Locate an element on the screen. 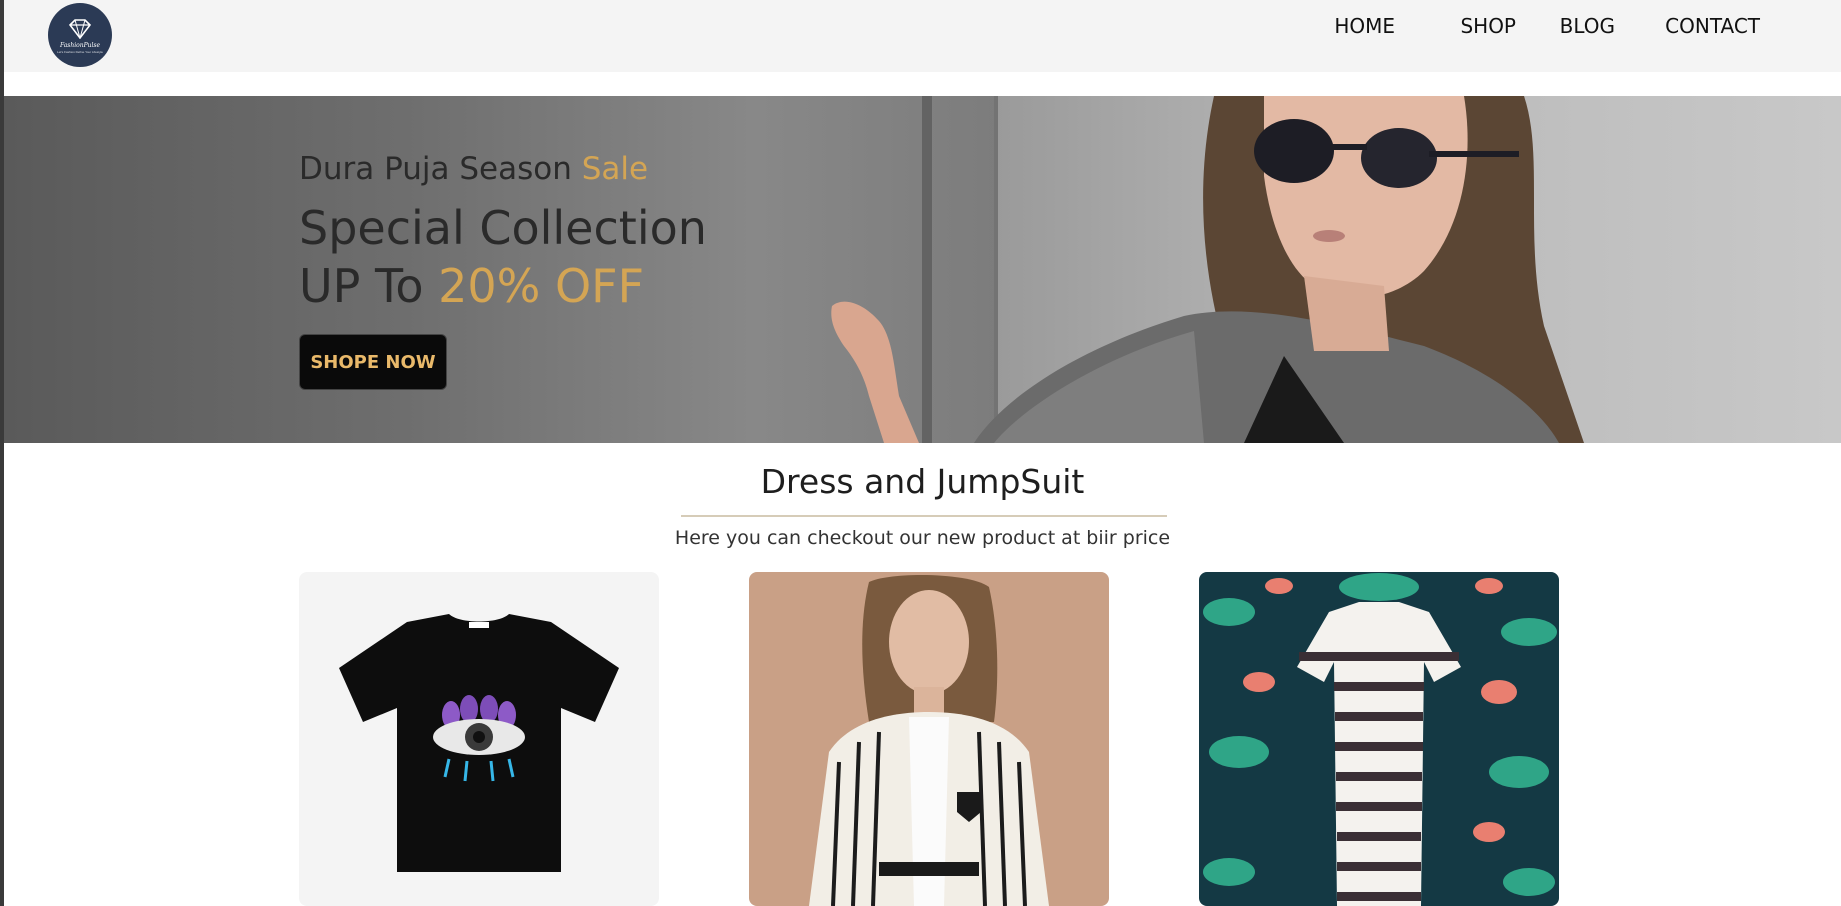 Image resolution: width=1841 pixels, height=906 pixels. hero-sale-text: Sale is located at coordinates (615, 169).